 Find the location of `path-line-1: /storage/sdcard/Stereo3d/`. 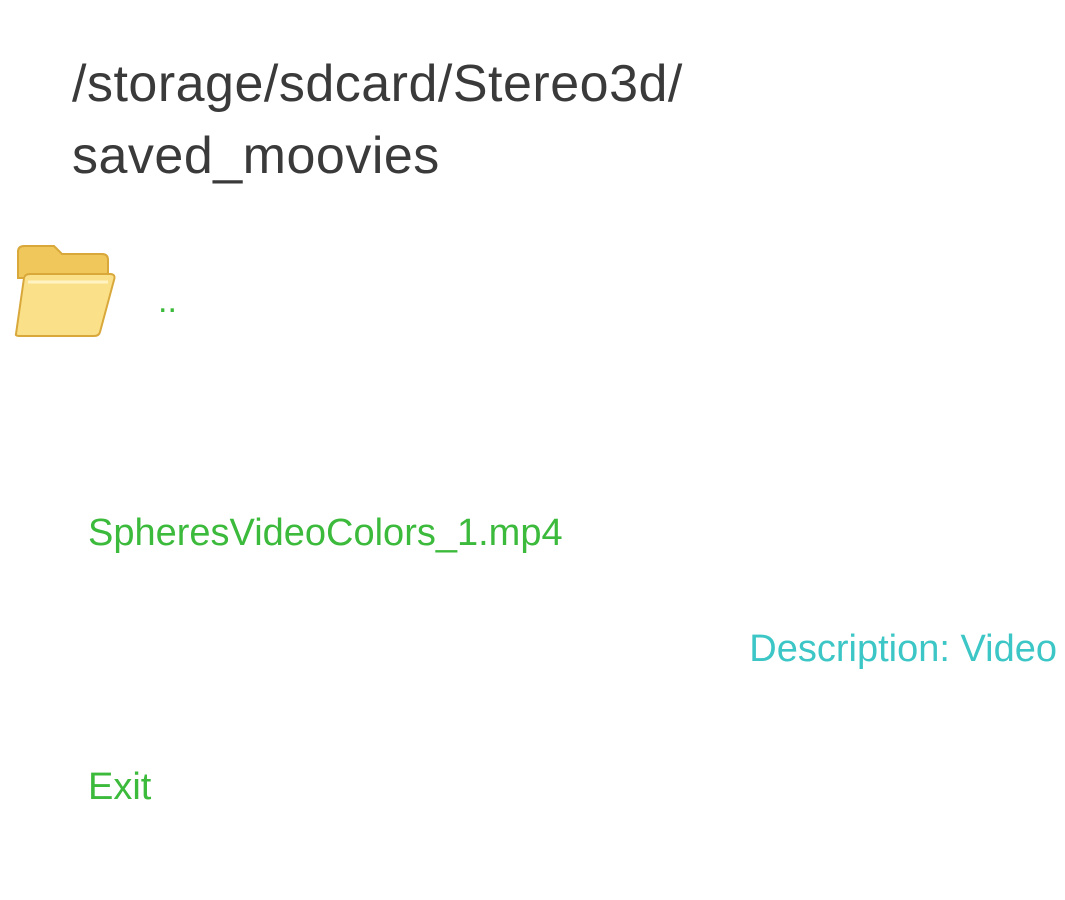

path-line-1: /storage/sdcard/Stereo3d/ is located at coordinates (377, 84).